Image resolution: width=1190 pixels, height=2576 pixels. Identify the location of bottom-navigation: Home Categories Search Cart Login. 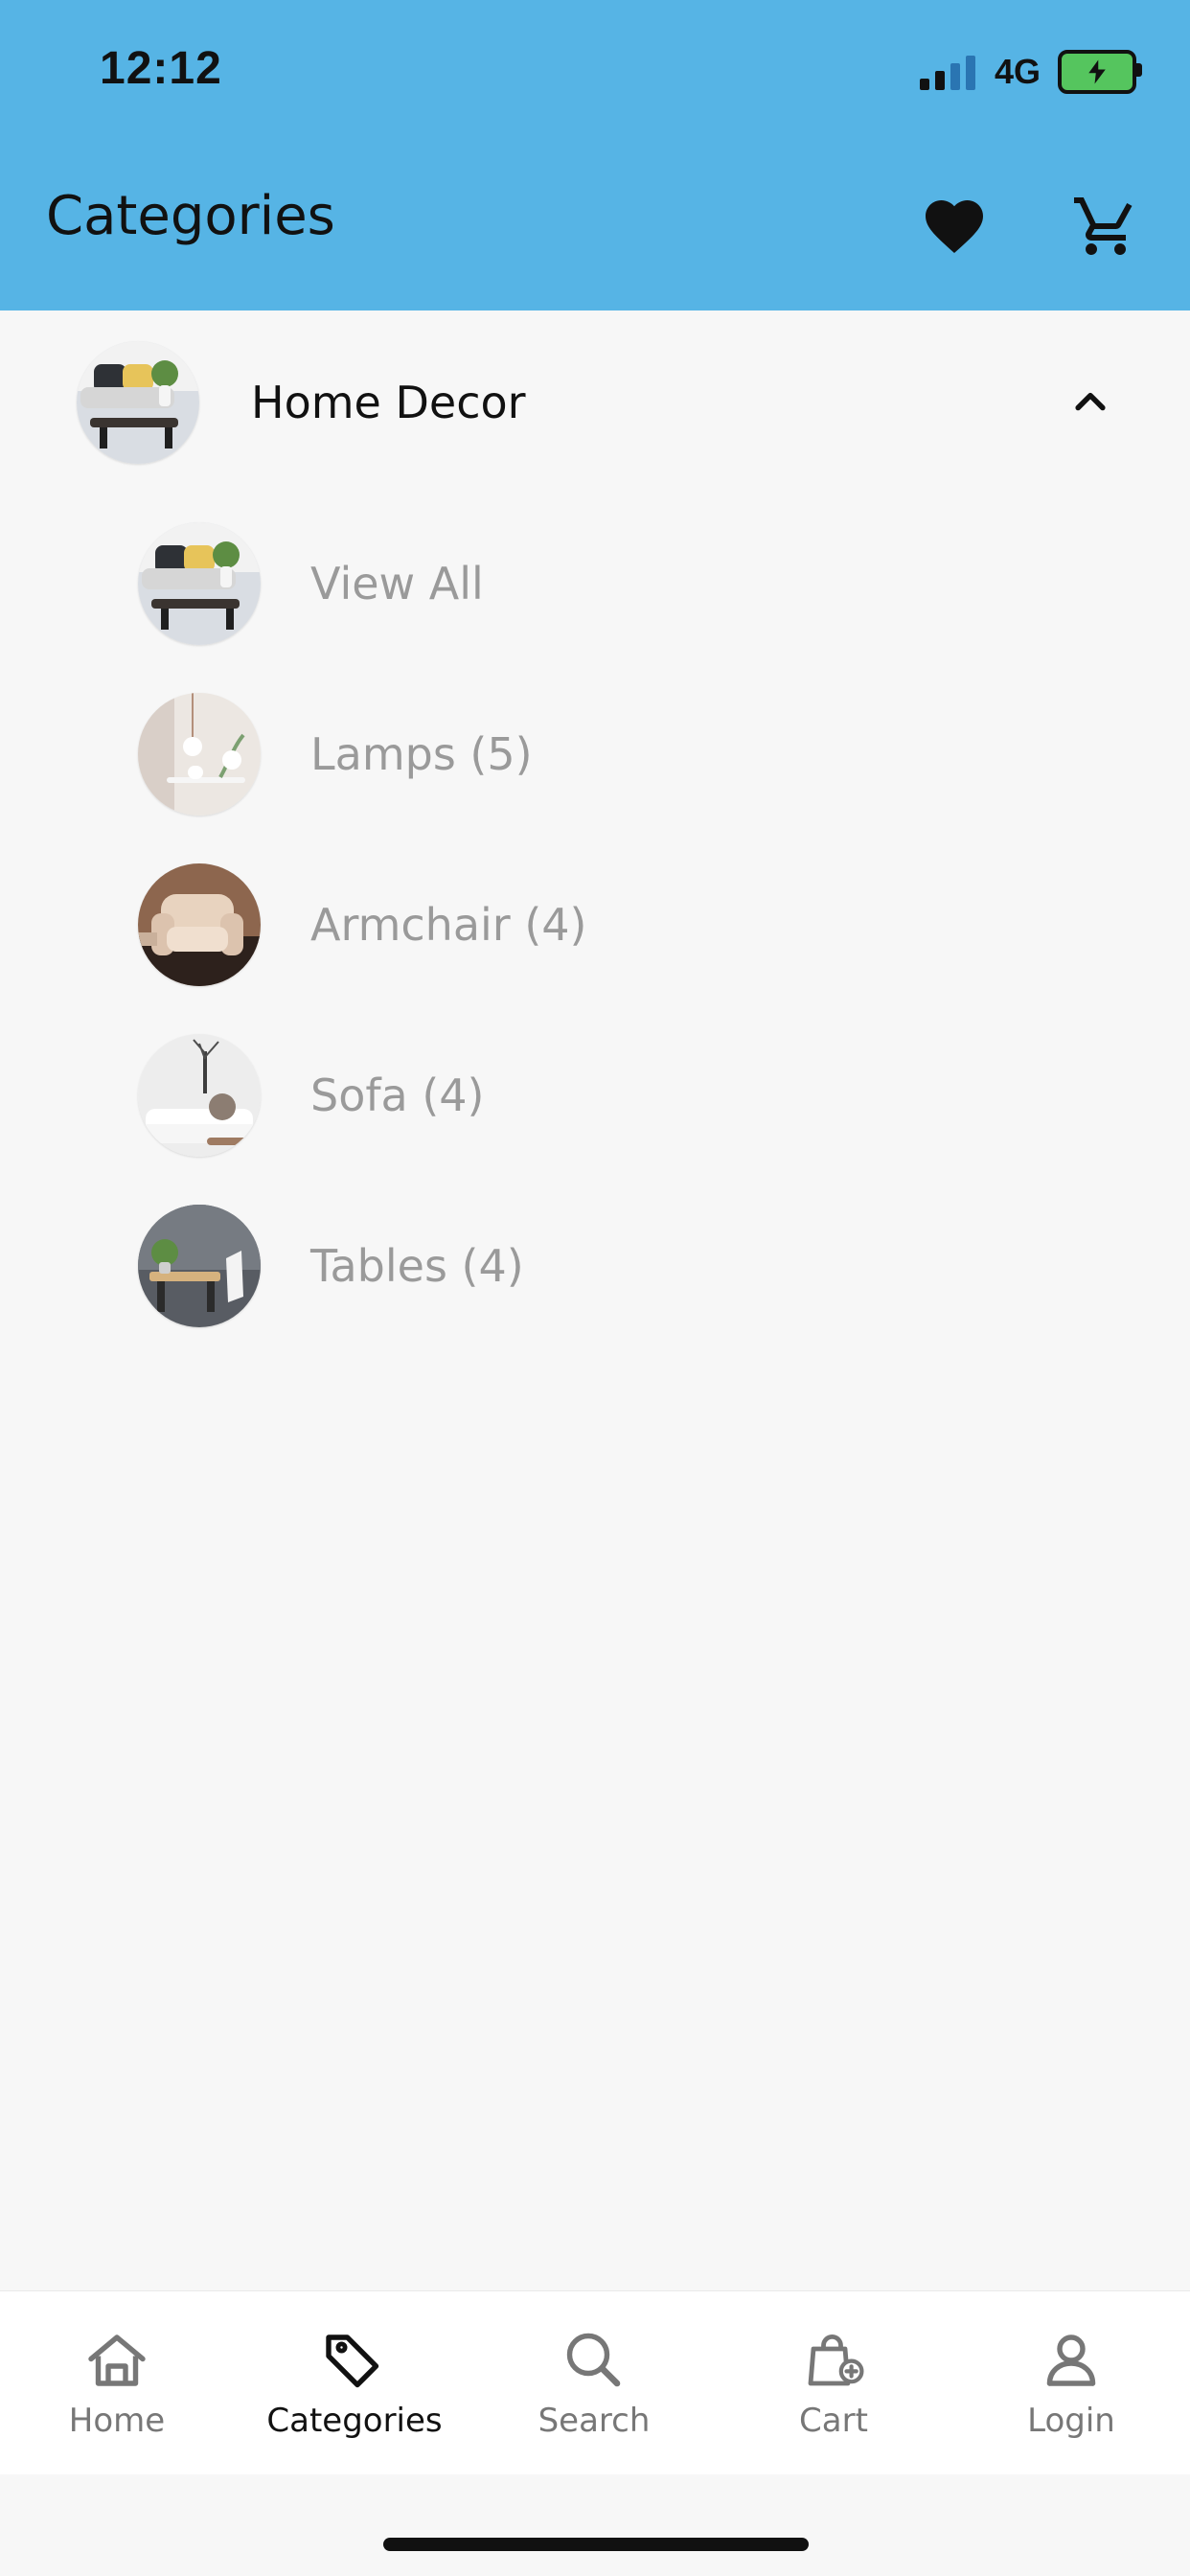
(595, 2382).